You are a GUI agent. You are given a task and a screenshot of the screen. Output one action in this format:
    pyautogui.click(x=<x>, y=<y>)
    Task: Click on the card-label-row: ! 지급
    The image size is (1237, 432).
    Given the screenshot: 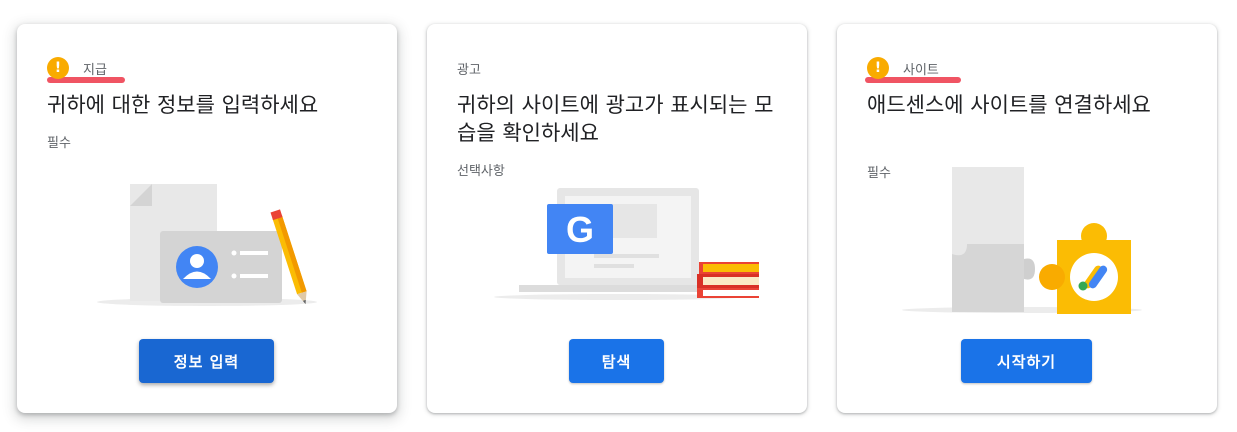 What is the action you would take?
    pyautogui.click(x=77, y=68)
    